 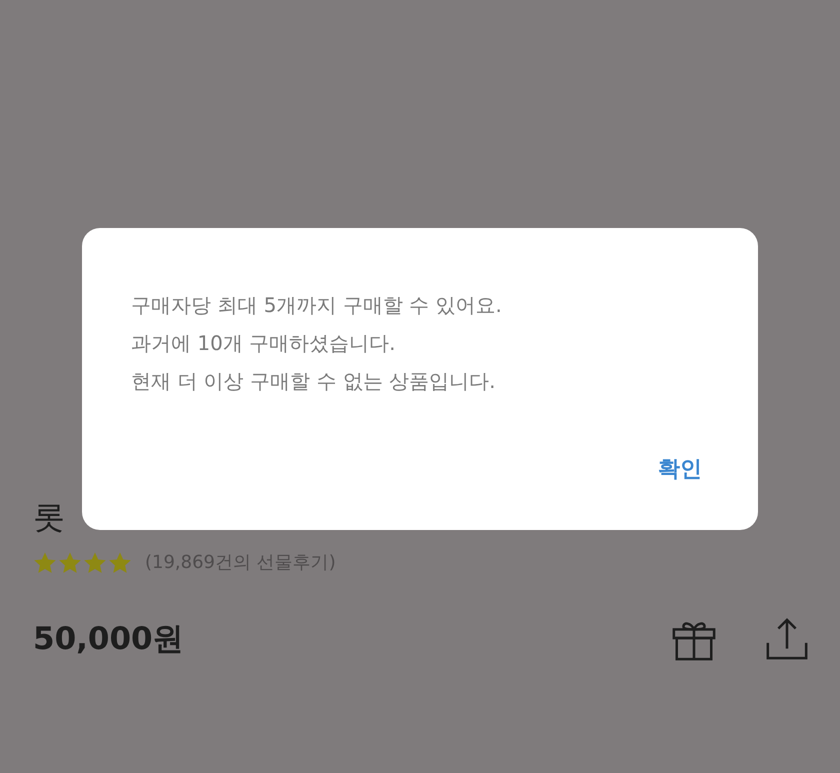 I want to click on dialog-message: 과거에 10개 구매하셨습니다., so click(x=263, y=343).